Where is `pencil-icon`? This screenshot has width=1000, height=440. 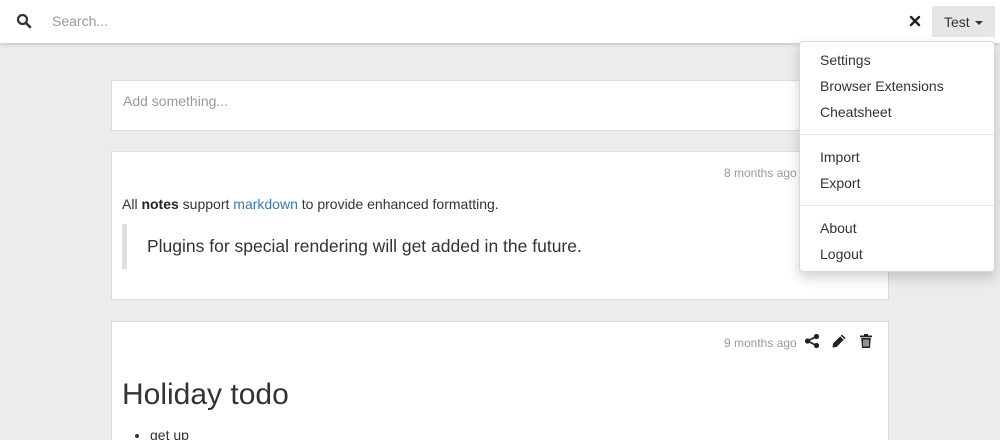
pencil-icon is located at coordinates (839, 341).